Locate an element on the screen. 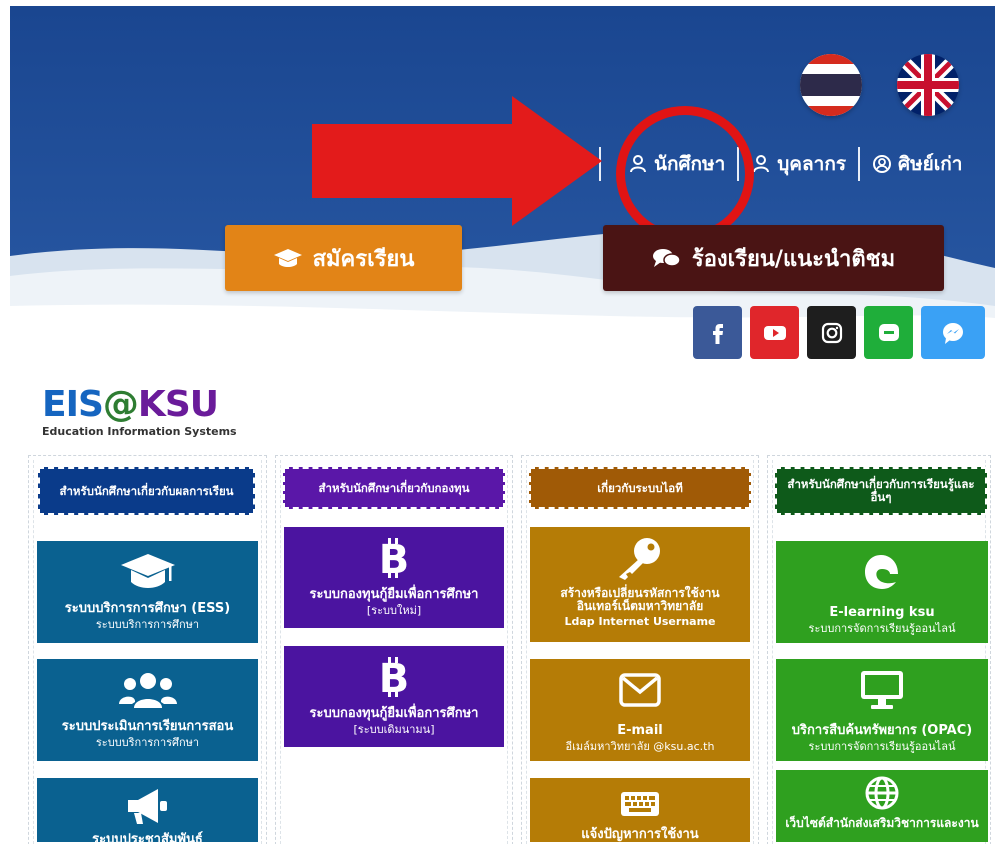 The height and width of the screenshot is (844, 995). tile-academic-office-website: เว็บไซต์สำนักส่งเสริมวิชาการและงาน is located at coordinates (882, 806).